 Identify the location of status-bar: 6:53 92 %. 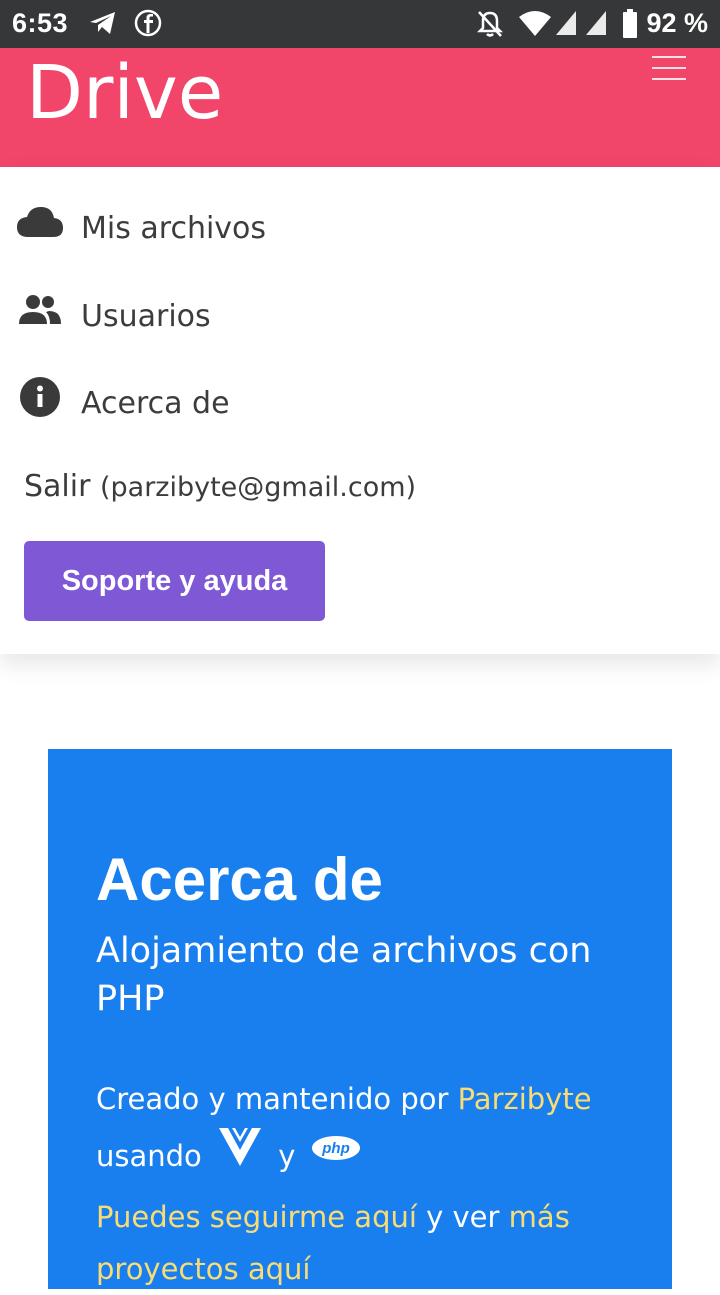
(360, 24).